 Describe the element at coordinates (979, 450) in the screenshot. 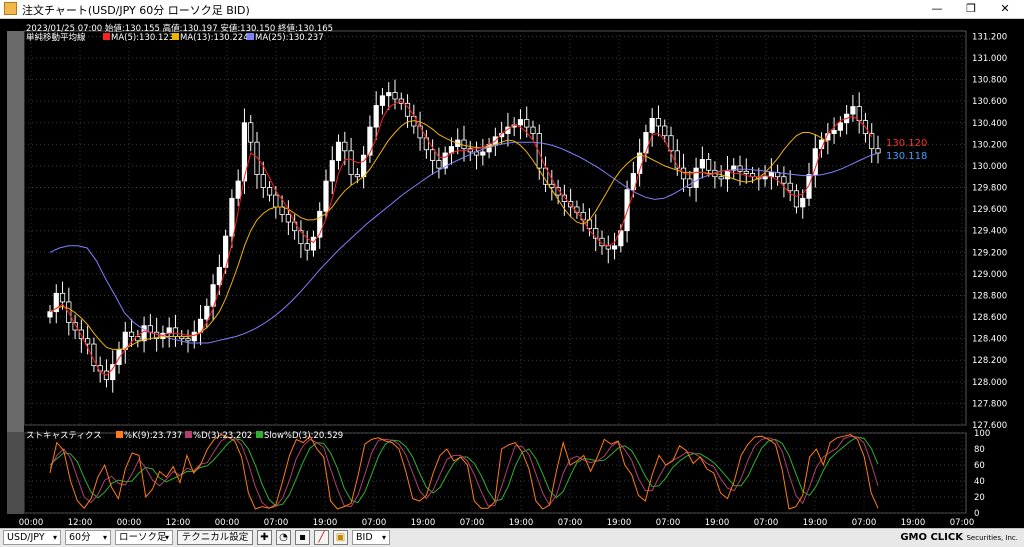

I see `stoch-tick-label: 80` at that location.